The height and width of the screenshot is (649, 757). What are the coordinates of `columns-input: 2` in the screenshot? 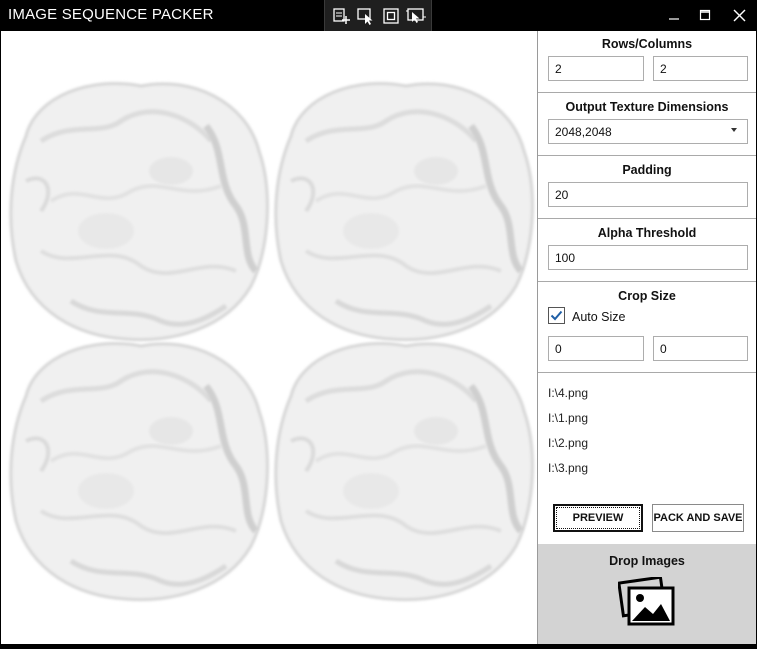 It's located at (700, 68).